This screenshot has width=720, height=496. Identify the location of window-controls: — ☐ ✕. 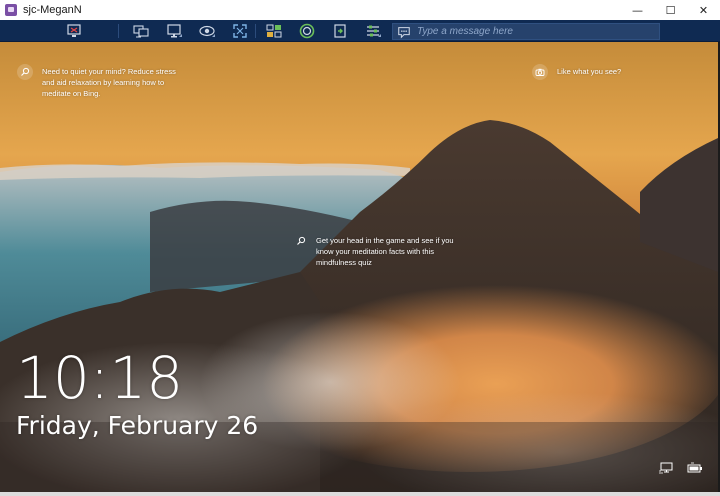
(670, 10).